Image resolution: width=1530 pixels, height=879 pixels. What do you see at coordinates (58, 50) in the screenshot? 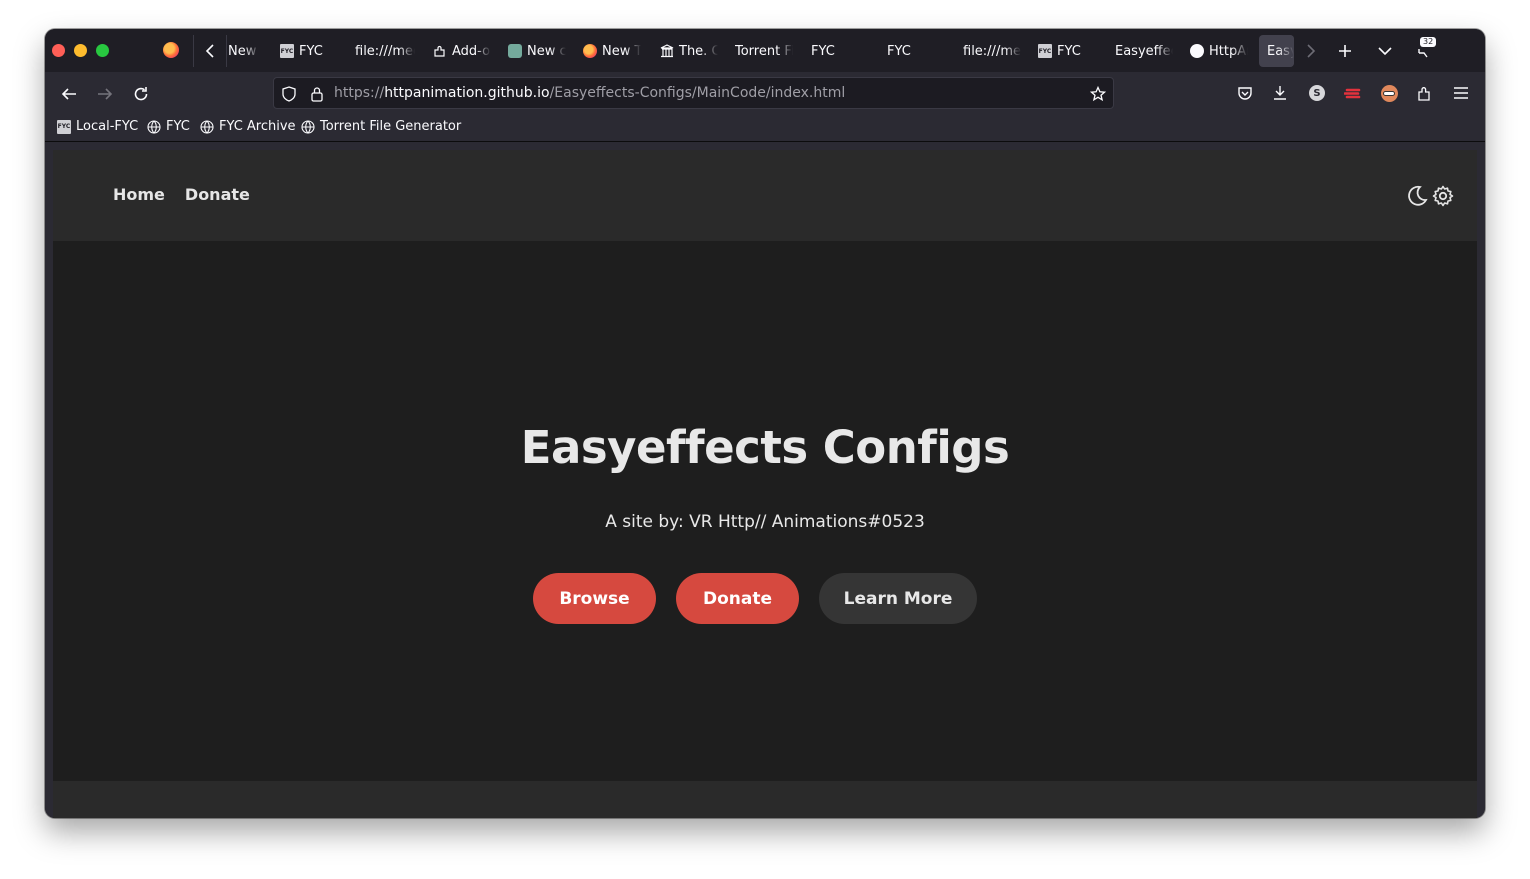
I see `close-window-button` at bounding box center [58, 50].